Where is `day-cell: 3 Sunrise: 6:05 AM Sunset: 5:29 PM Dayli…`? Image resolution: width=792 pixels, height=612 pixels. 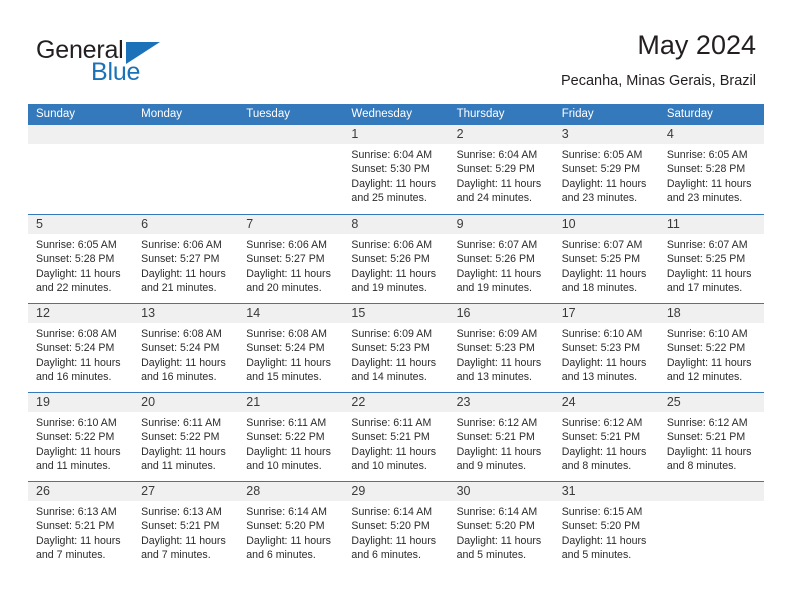 day-cell: 3 Sunrise: 6:05 AM Sunset: 5:29 PM Dayli… is located at coordinates (606, 169).